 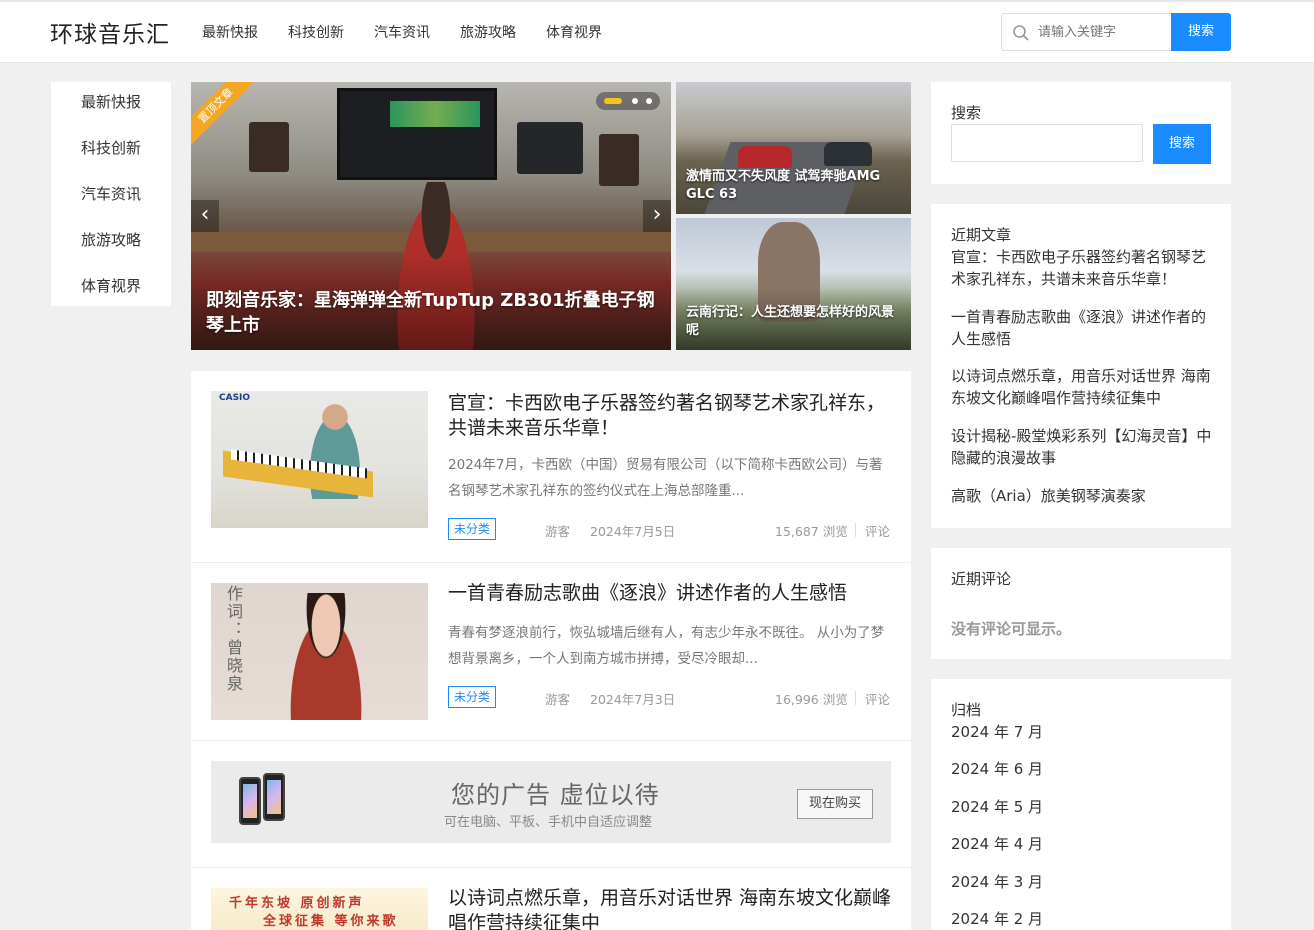 I want to click on archive-link: 2024 年 6 月, so click(x=1082, y=769).